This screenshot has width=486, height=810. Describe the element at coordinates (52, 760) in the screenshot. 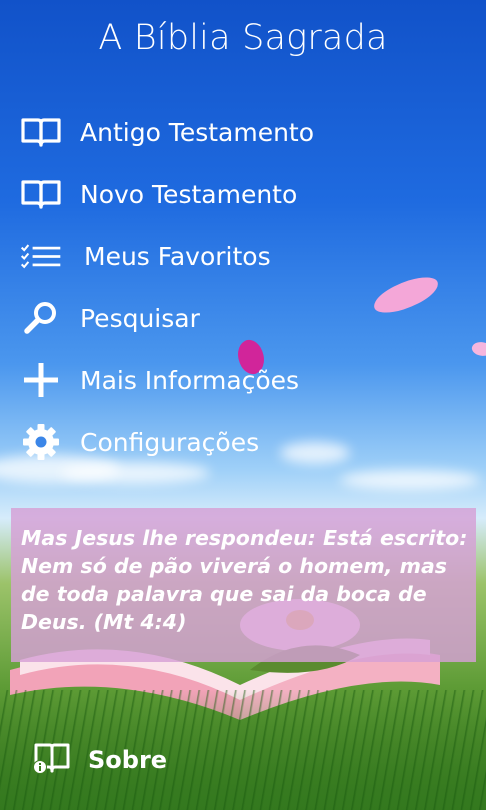

I see `book-info-icon` at that location.